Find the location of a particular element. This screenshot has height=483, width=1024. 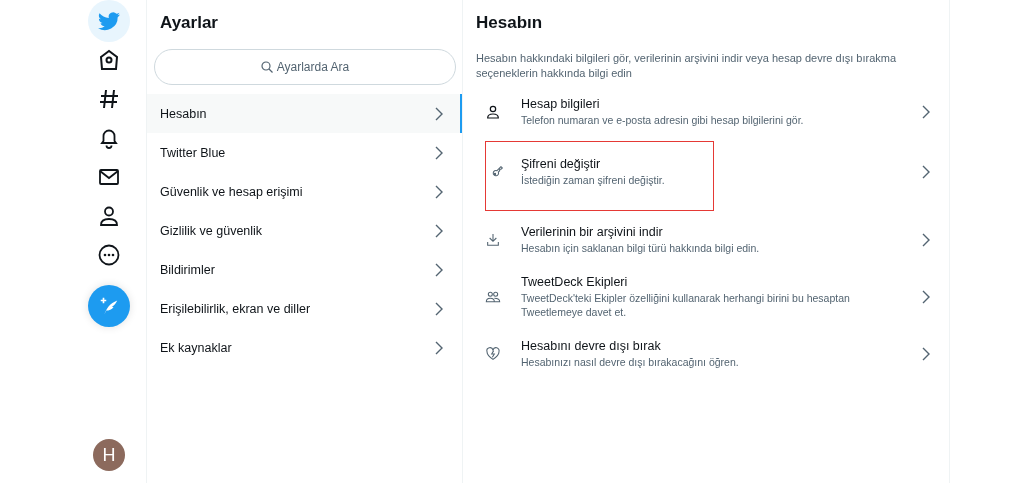

search-icon is located at coordinates (266, 67).